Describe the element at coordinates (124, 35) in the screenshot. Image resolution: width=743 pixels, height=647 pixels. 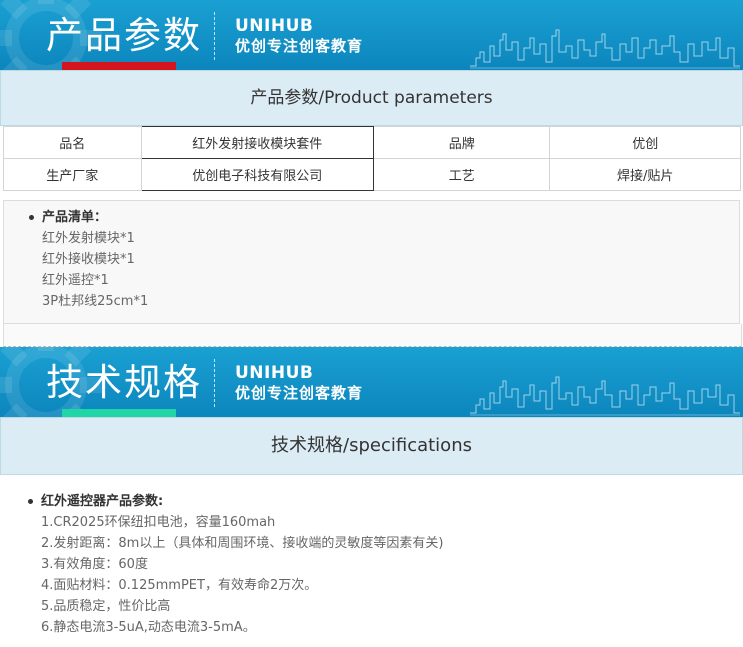
I see `banner-title: 产品参数` at that location.